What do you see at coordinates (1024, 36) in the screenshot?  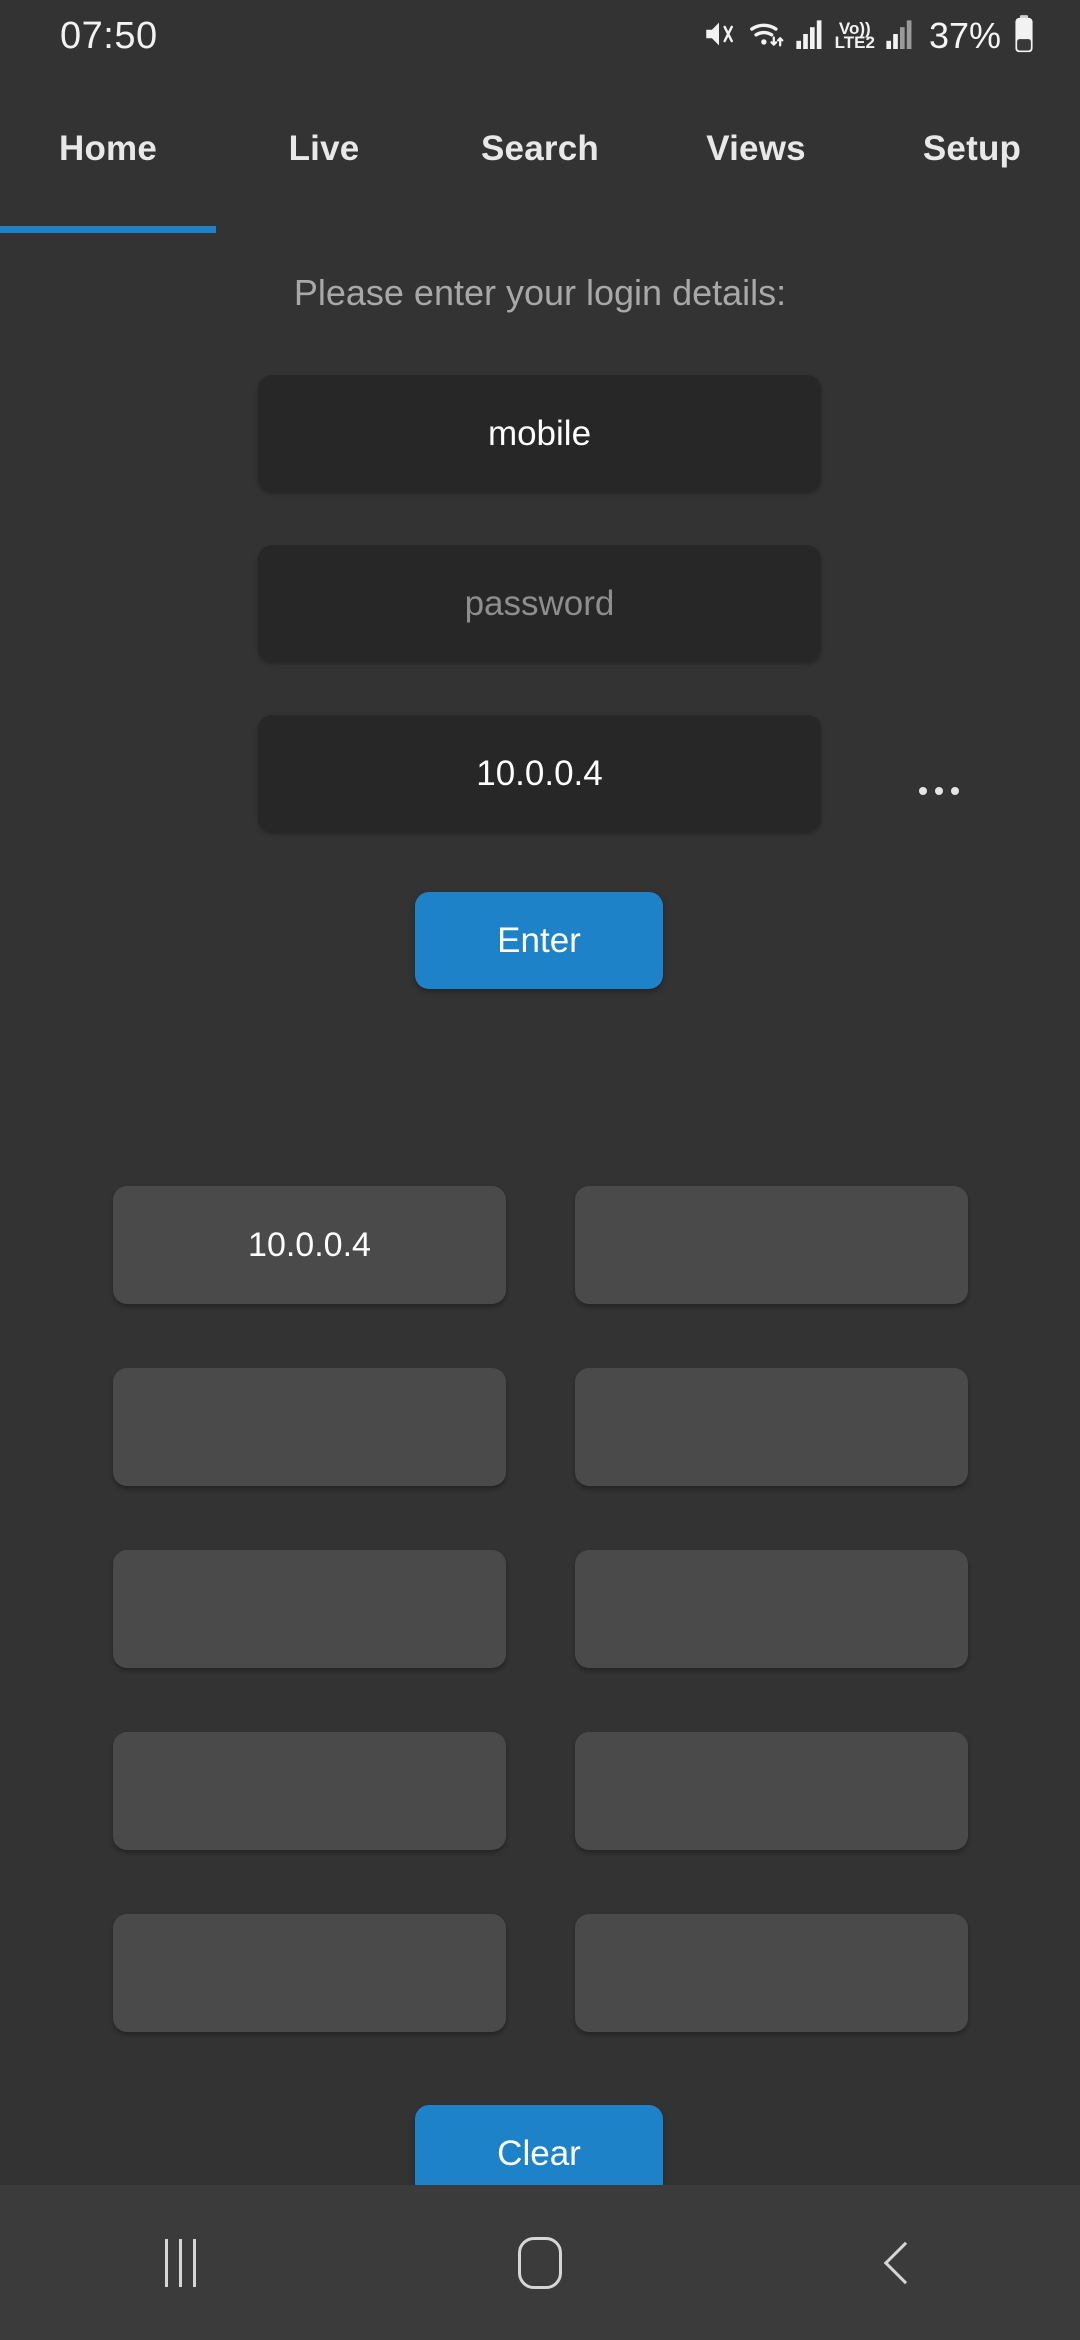 I see `battery-icon` at bounding box center [1024, 36].